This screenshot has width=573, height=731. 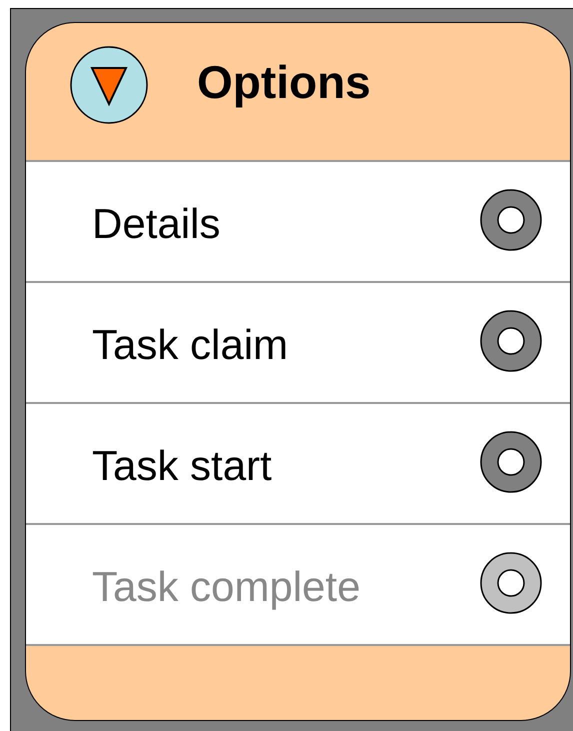 I want to click on panel-title: Options, so click(x=284, y=82).